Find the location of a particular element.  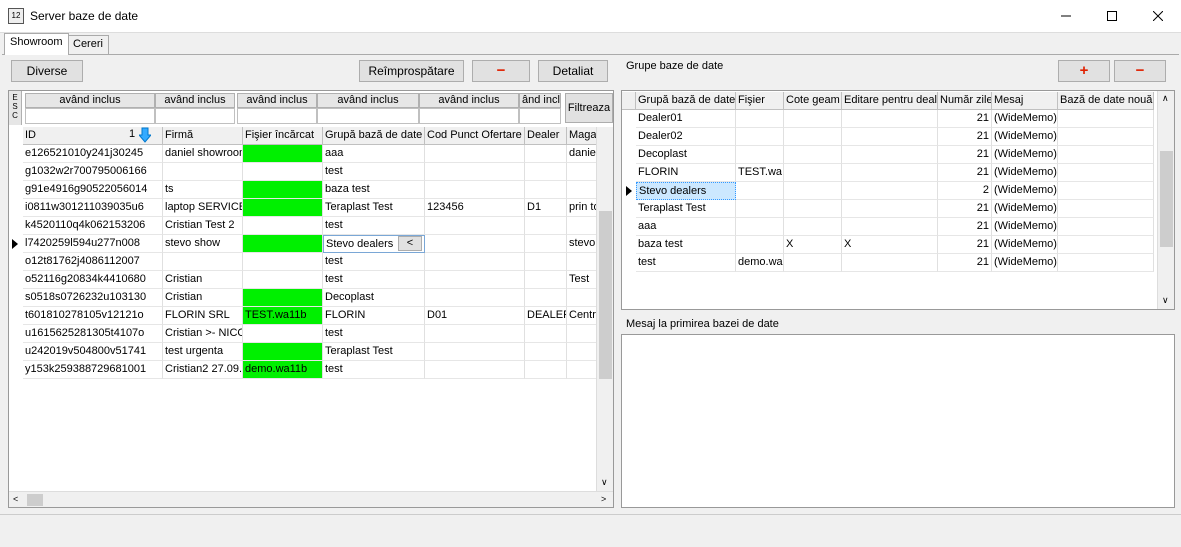

left-grid-hscrollbar: < > is located at coordinates (311, 499).